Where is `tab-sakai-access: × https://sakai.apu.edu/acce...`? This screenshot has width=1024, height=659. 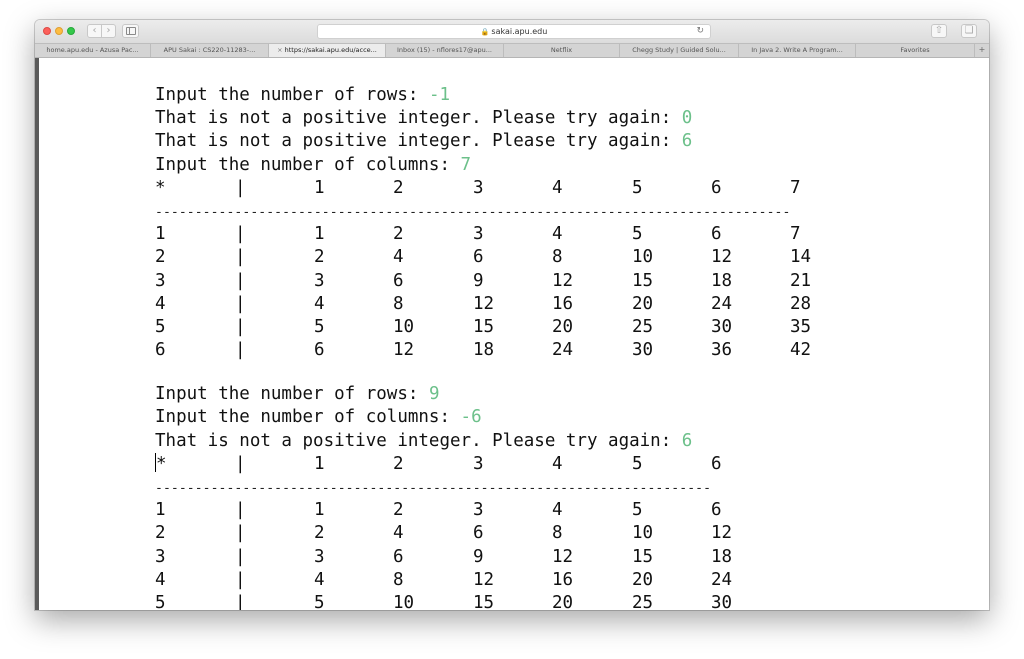 tab-sakai-access: × https://sakai.apu.edu/acce... is located at coordinates (327, 50).